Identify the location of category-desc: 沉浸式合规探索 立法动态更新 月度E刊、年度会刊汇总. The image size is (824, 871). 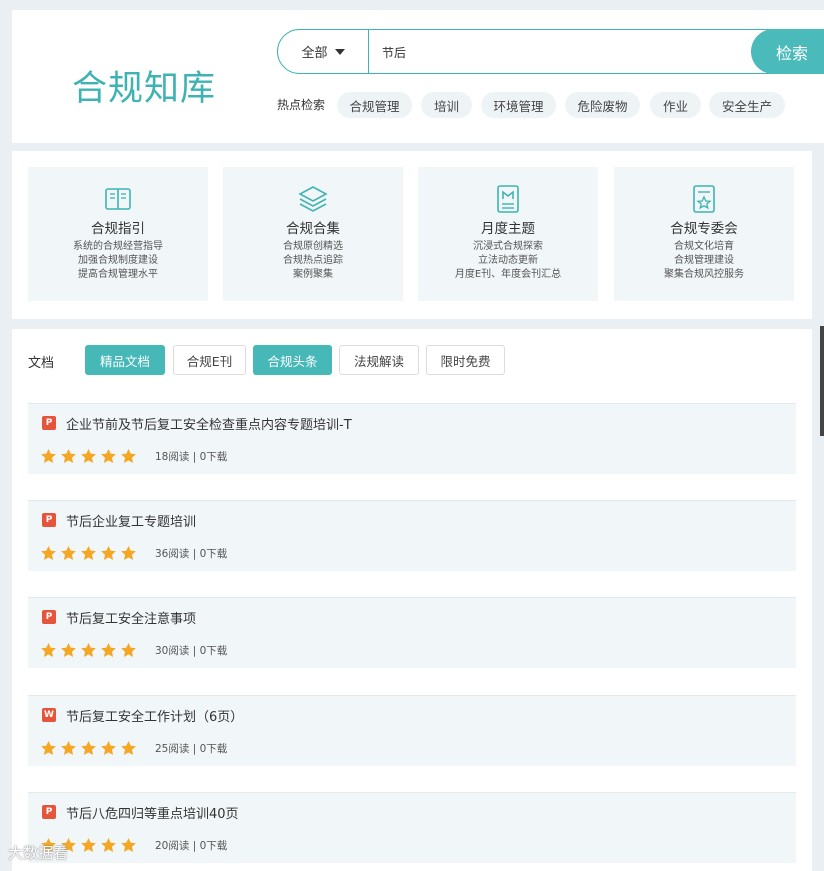
(508, 261).